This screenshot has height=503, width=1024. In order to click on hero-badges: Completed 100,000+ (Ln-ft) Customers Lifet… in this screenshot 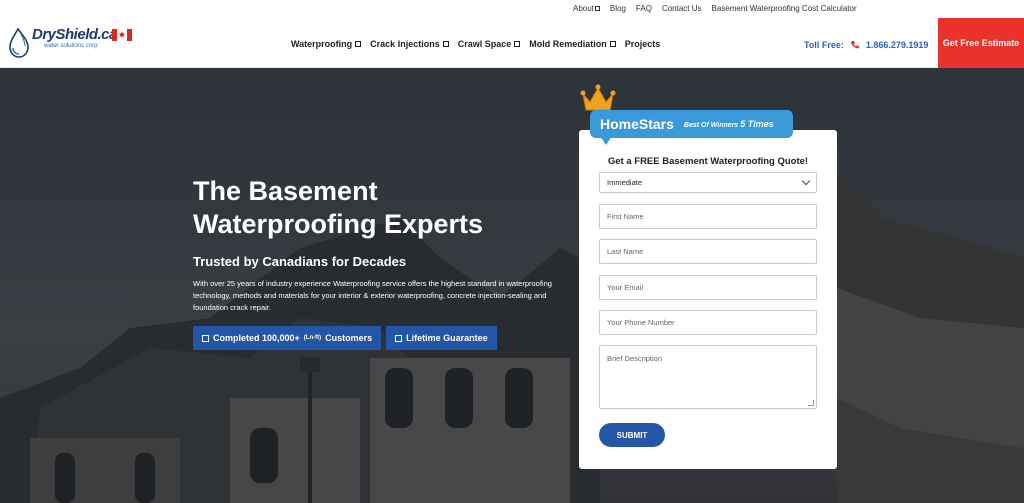, I will do `click(345, 338)`.